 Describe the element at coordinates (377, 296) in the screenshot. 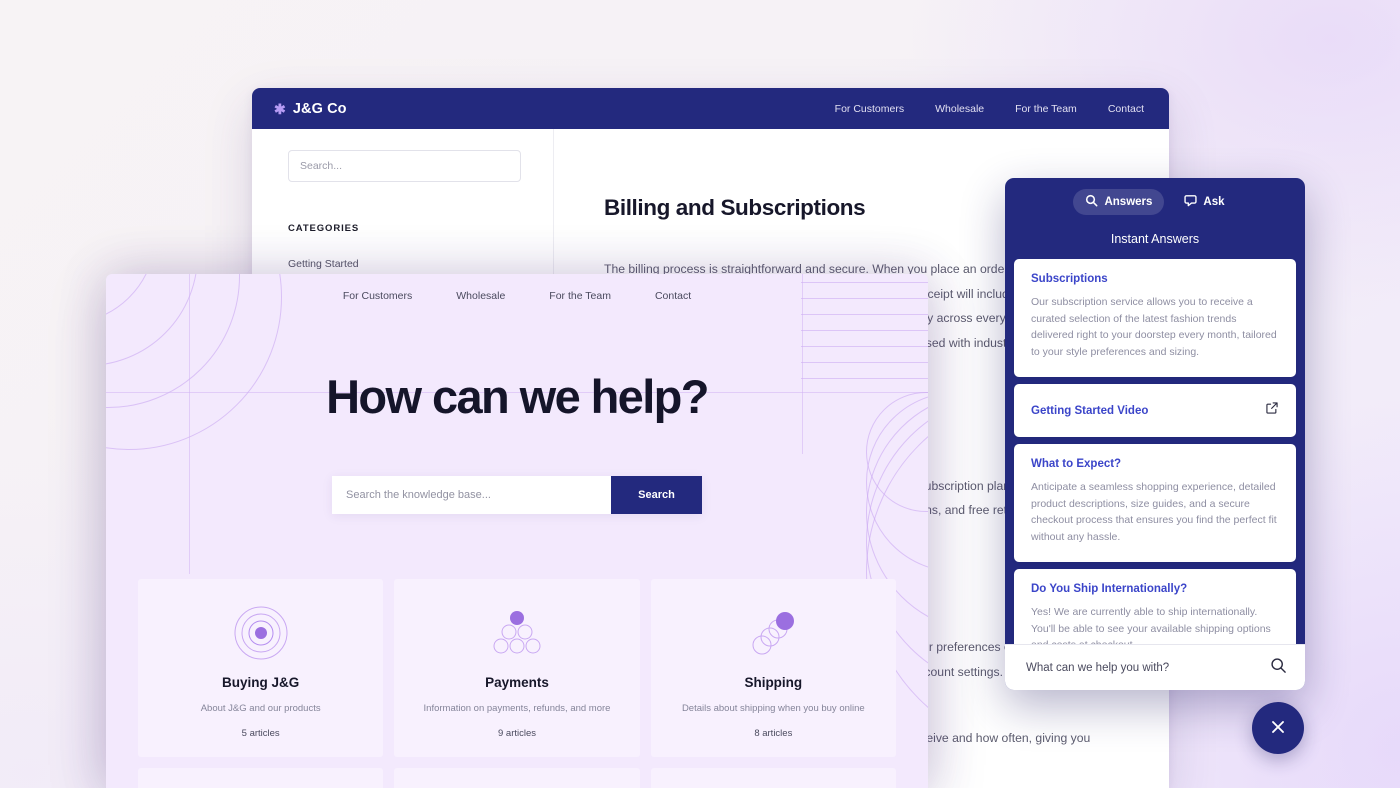

I see `hero-navlink-for-customers: For Customers` at that location.